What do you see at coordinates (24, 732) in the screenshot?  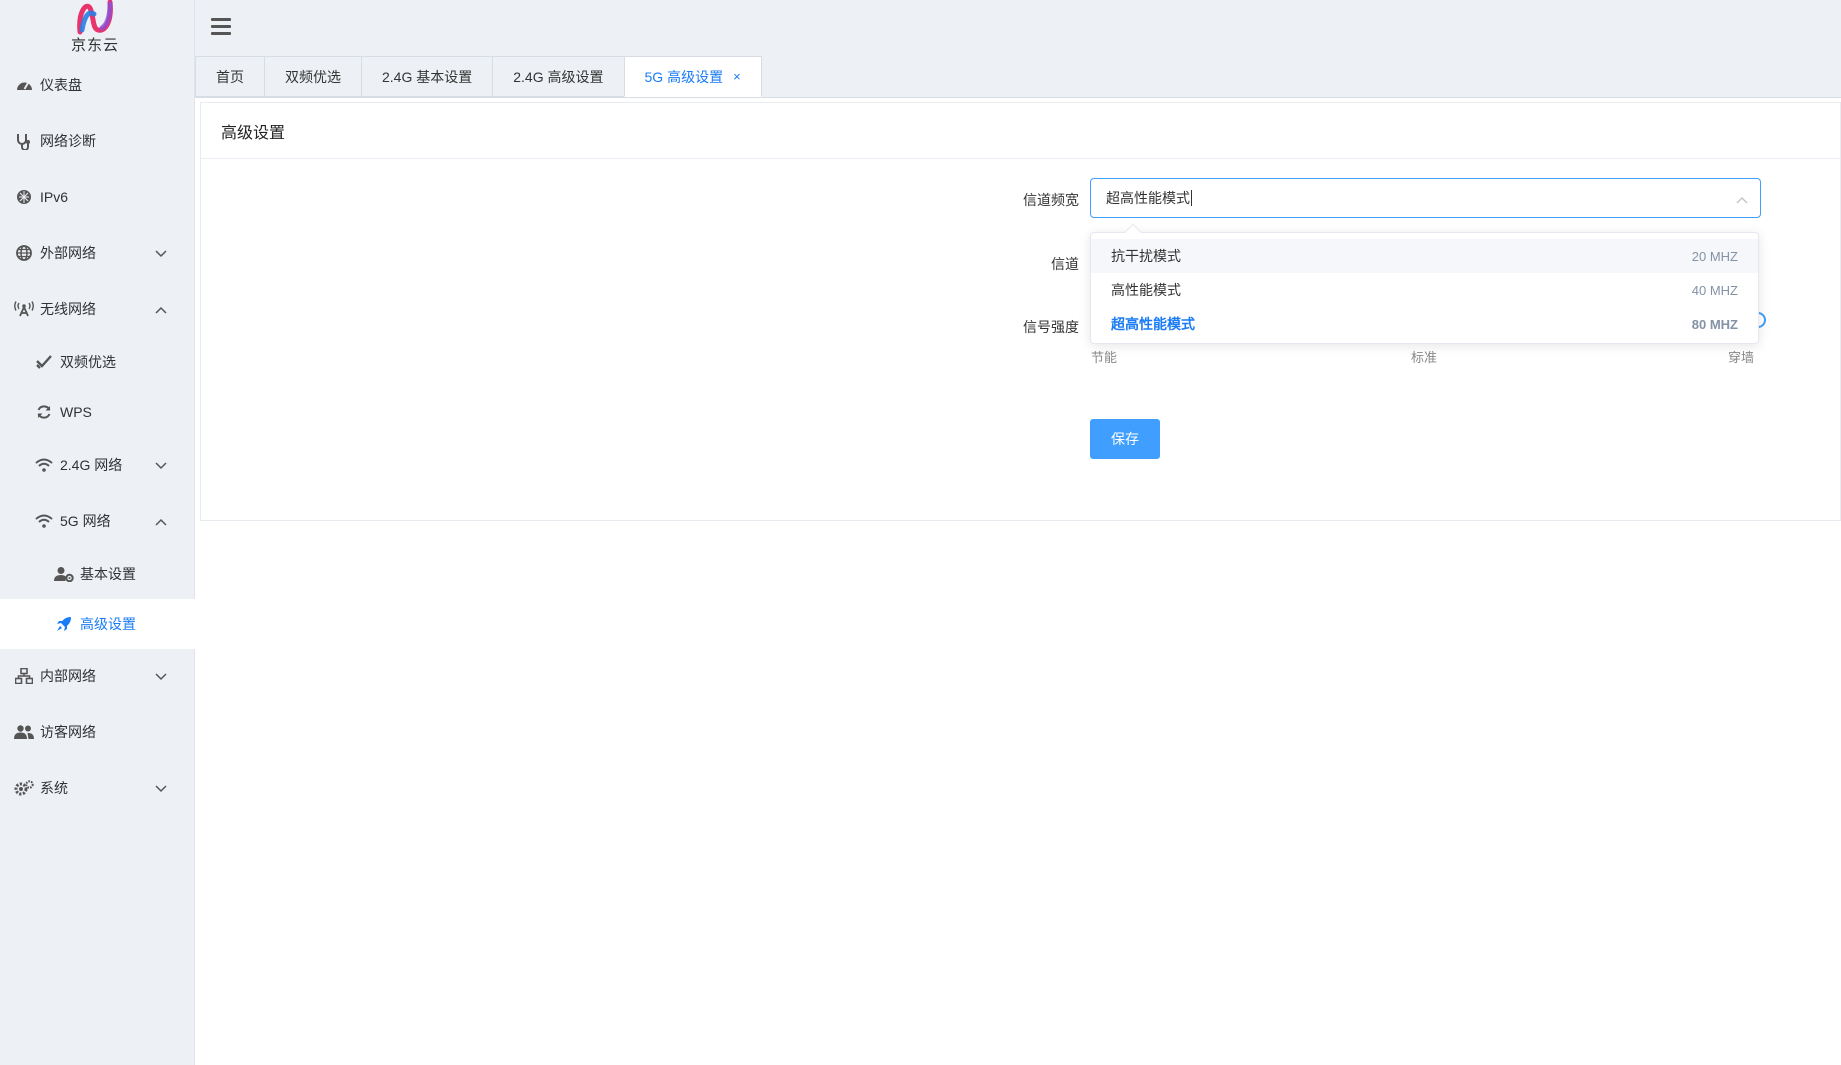 I see `users-icon` at bounding box center [24, 732].